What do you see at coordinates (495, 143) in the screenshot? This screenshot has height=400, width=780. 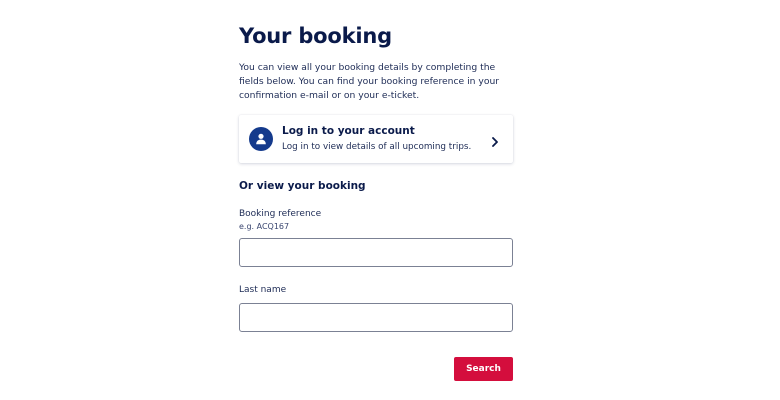 I see `chevron-right-icon` at bounding box center [495, 143].